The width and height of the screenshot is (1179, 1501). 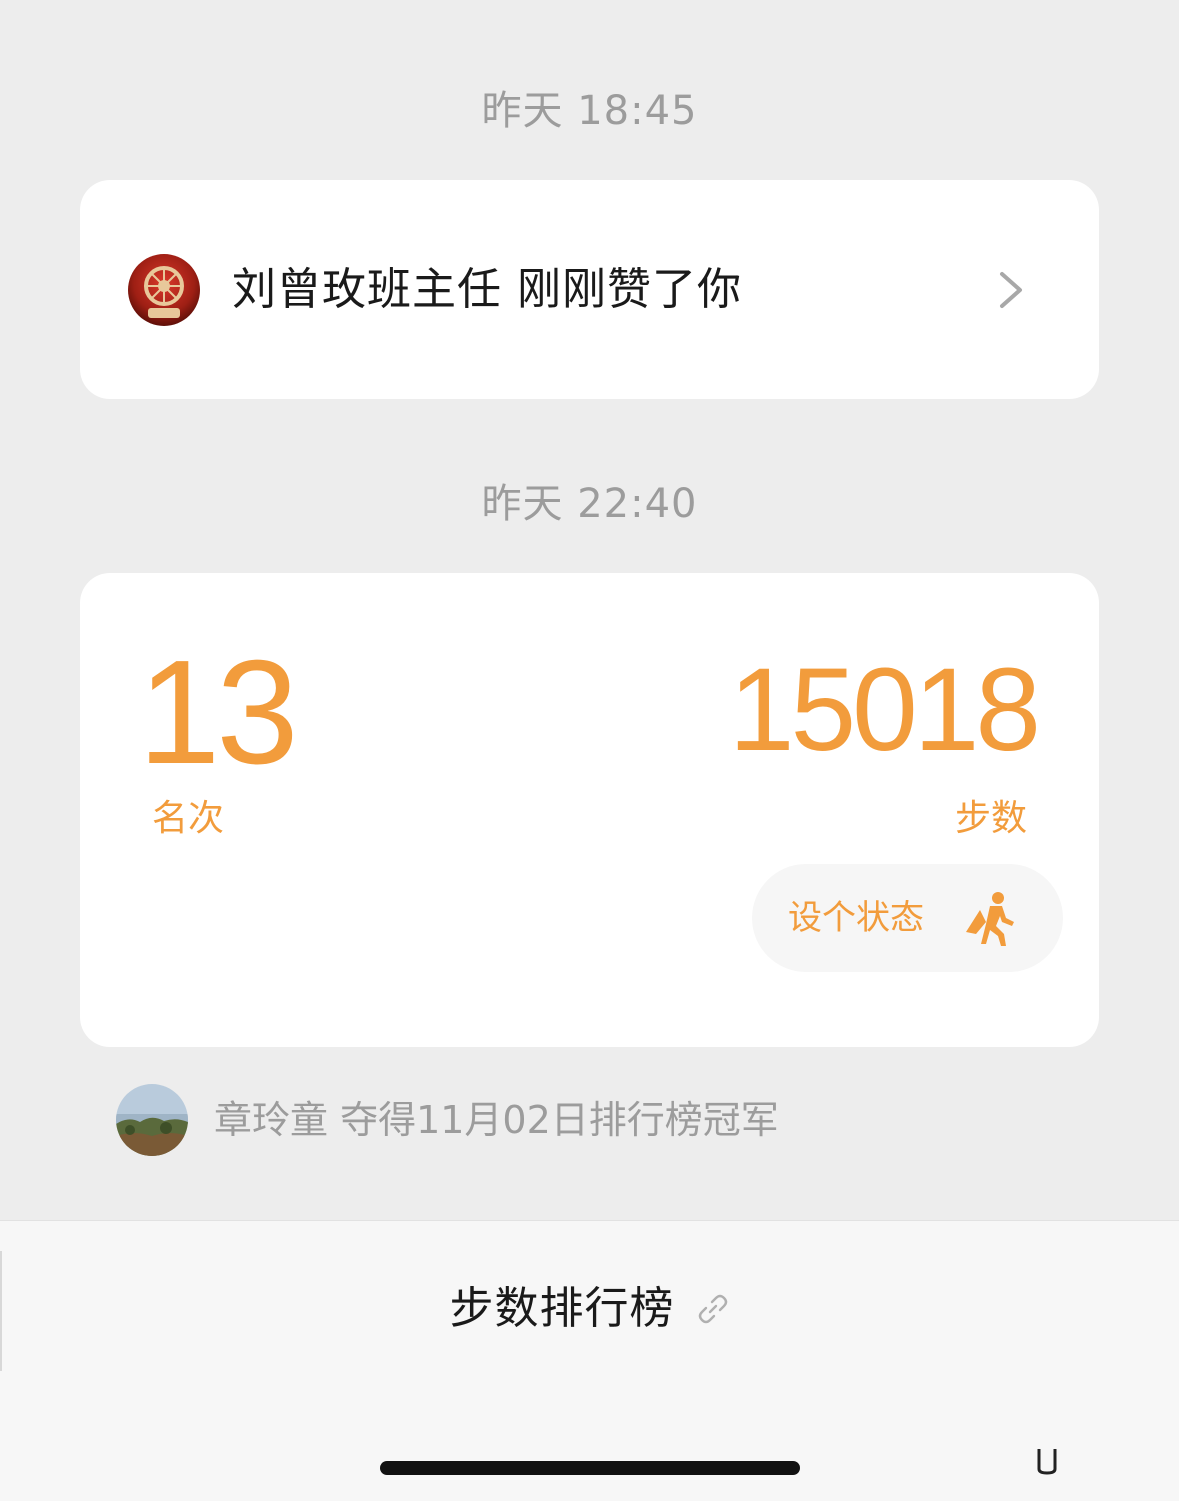 I want to click on set-status-button: 设个状态, so click(x=907, y=918).